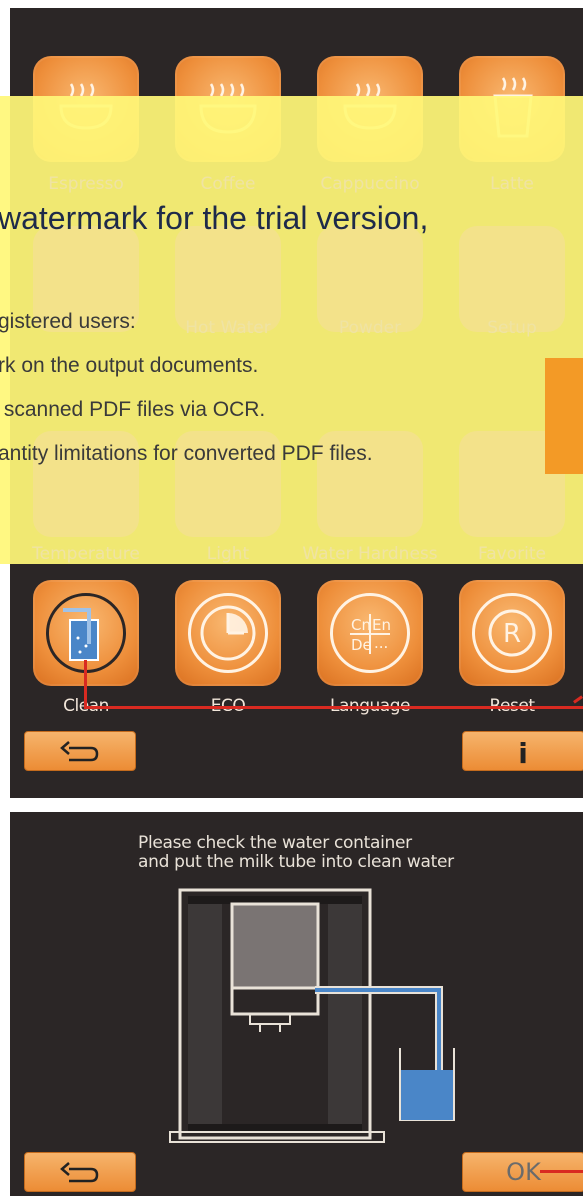  I want to click on info-icon: i, so click(523, 753).